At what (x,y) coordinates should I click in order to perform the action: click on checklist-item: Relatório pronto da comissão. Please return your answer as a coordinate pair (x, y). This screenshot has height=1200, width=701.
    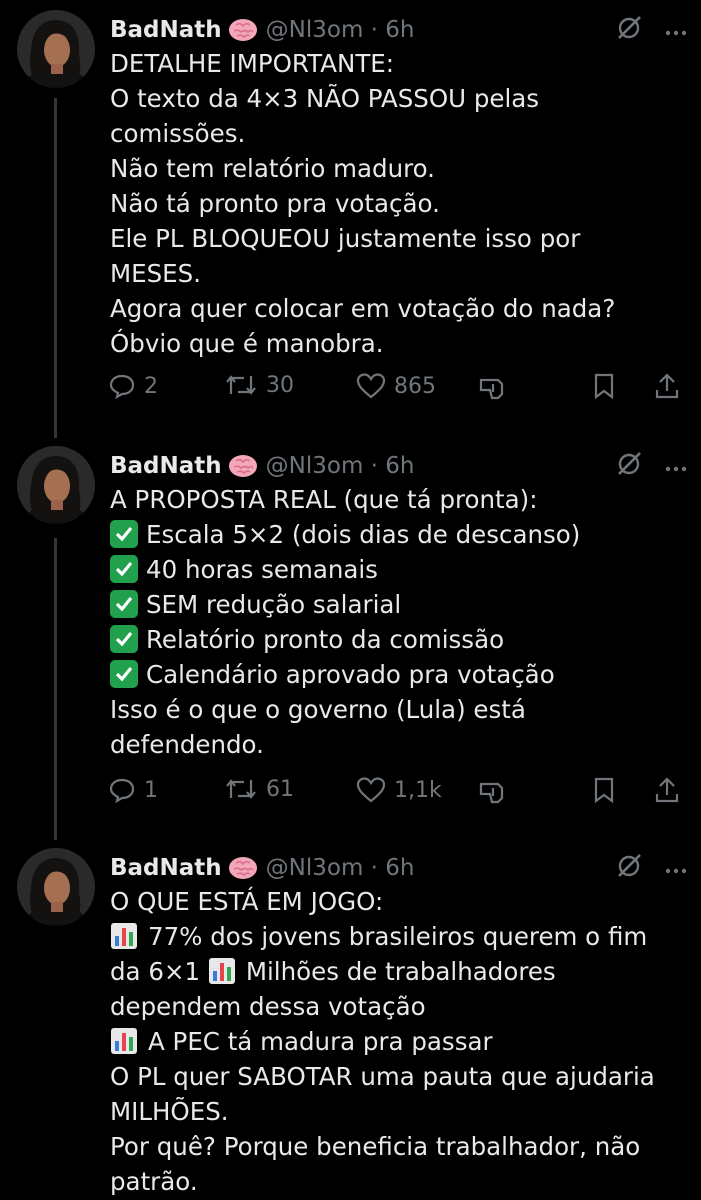
    Looking at the image, I should click on (400, 639).